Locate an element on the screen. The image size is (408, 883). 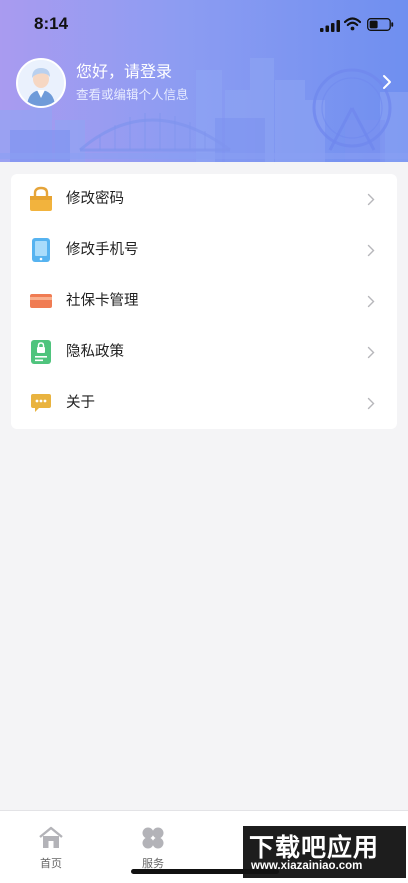
tab-home: 首页 is located at coordinates (51, 841).